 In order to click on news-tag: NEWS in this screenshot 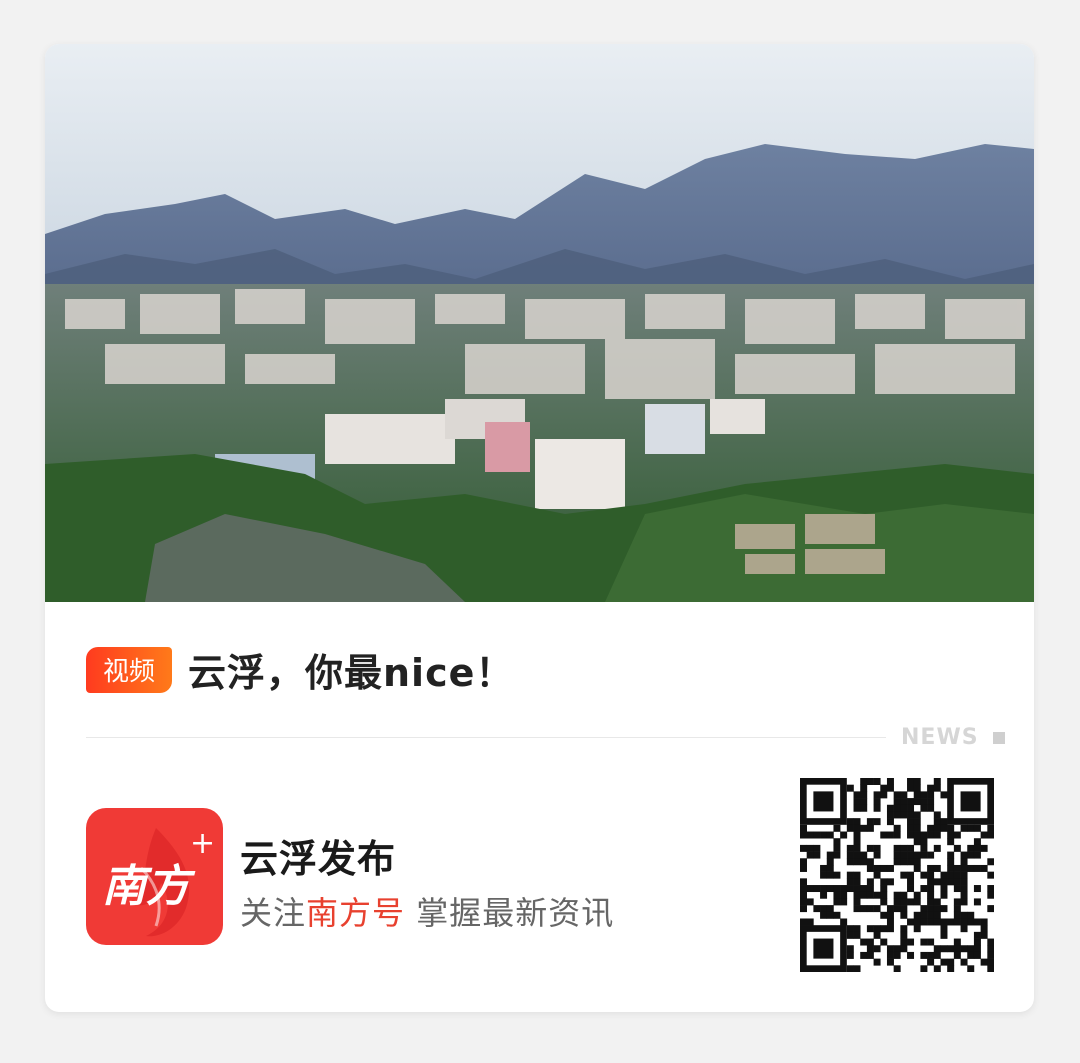, I will do `click(953, 737)`.